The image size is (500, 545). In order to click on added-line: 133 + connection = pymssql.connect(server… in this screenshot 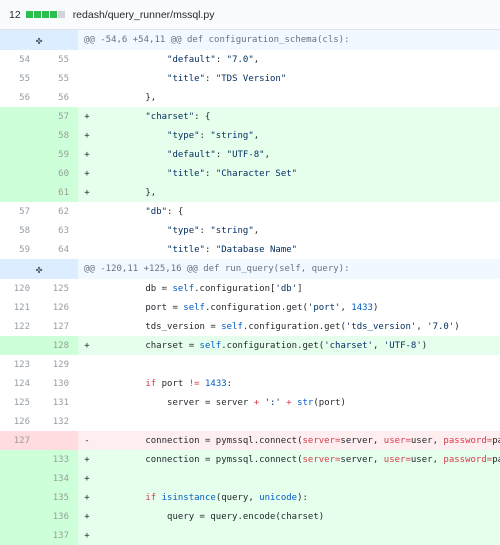, I will do `click(250, 459)`.